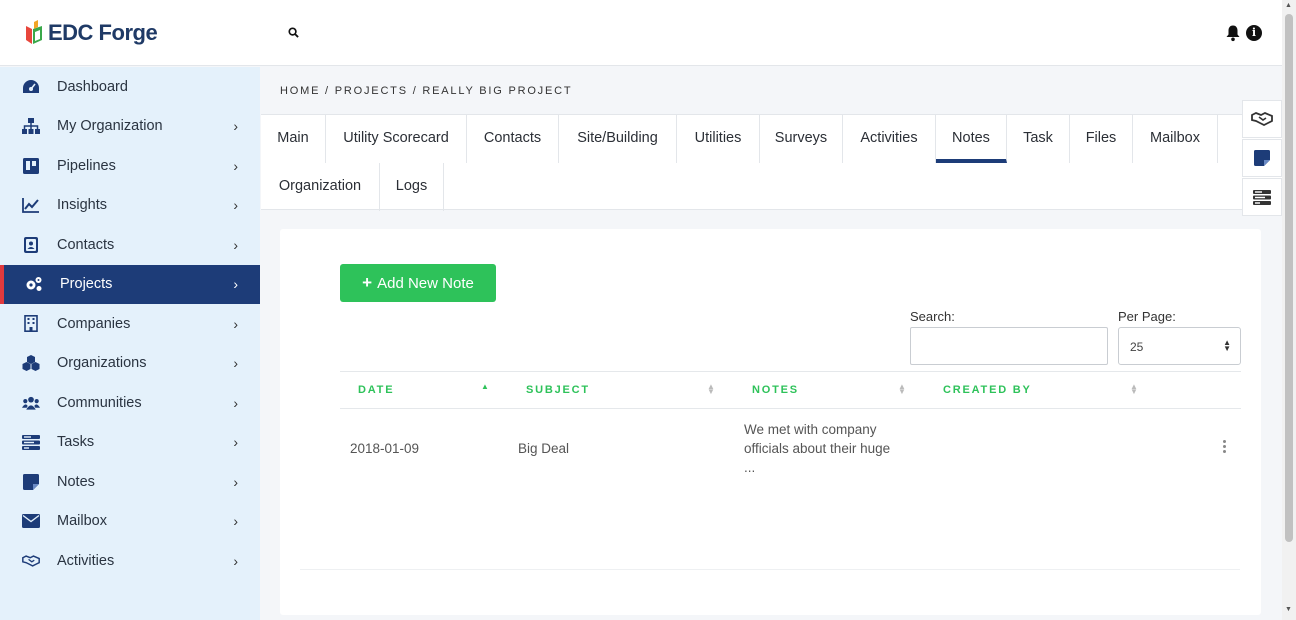 The image size is (1296, 620). Describe the element at coordinates (485, 387) in the screenshot. I see `sort-asc-icon: ▲` at that location.